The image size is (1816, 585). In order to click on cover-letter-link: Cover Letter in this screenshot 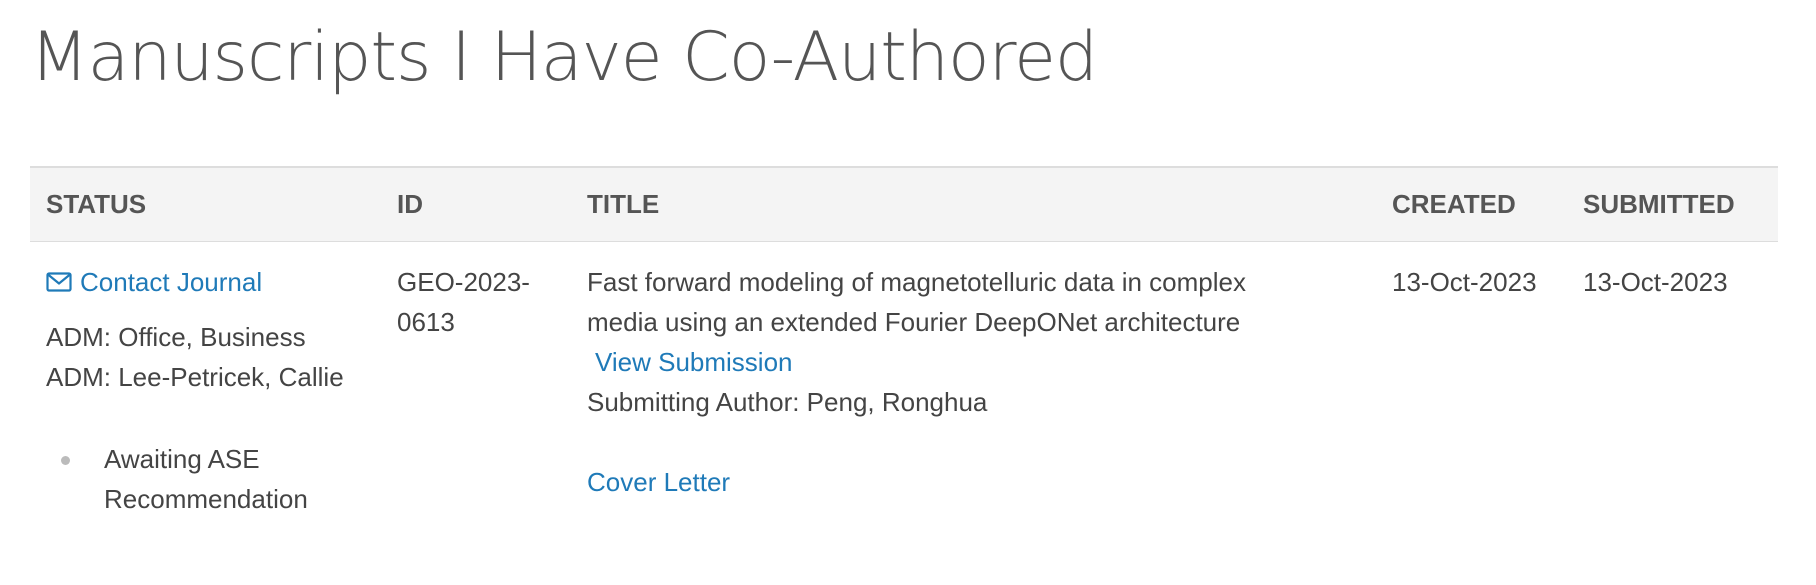, I will do `click(658, 482)`.